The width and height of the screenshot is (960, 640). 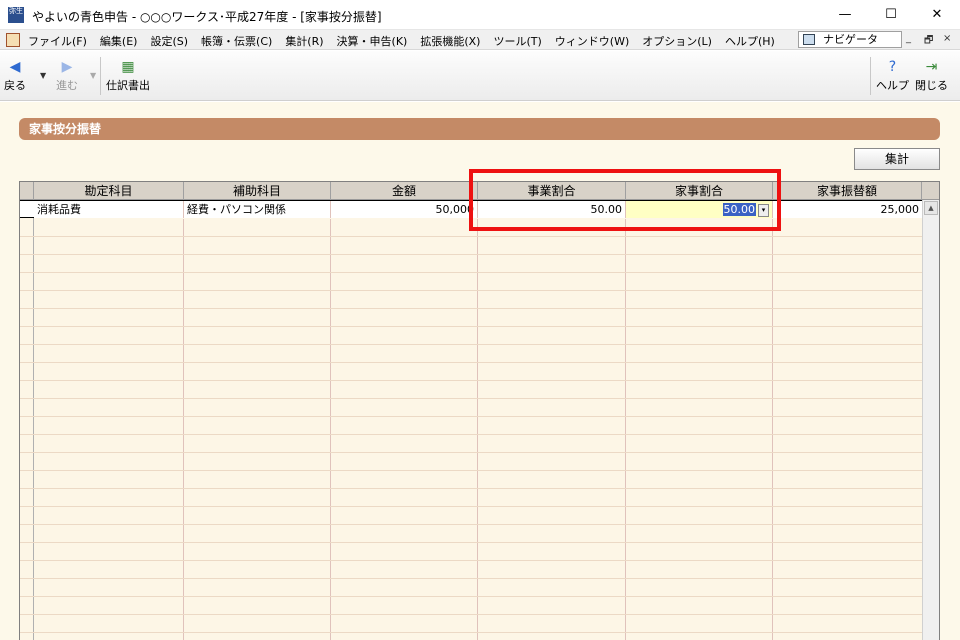 What do you see at coordinates (908, 38) in the screenshot?
I see `mdi-minimize-button: _` at bounding box center [908, 38].